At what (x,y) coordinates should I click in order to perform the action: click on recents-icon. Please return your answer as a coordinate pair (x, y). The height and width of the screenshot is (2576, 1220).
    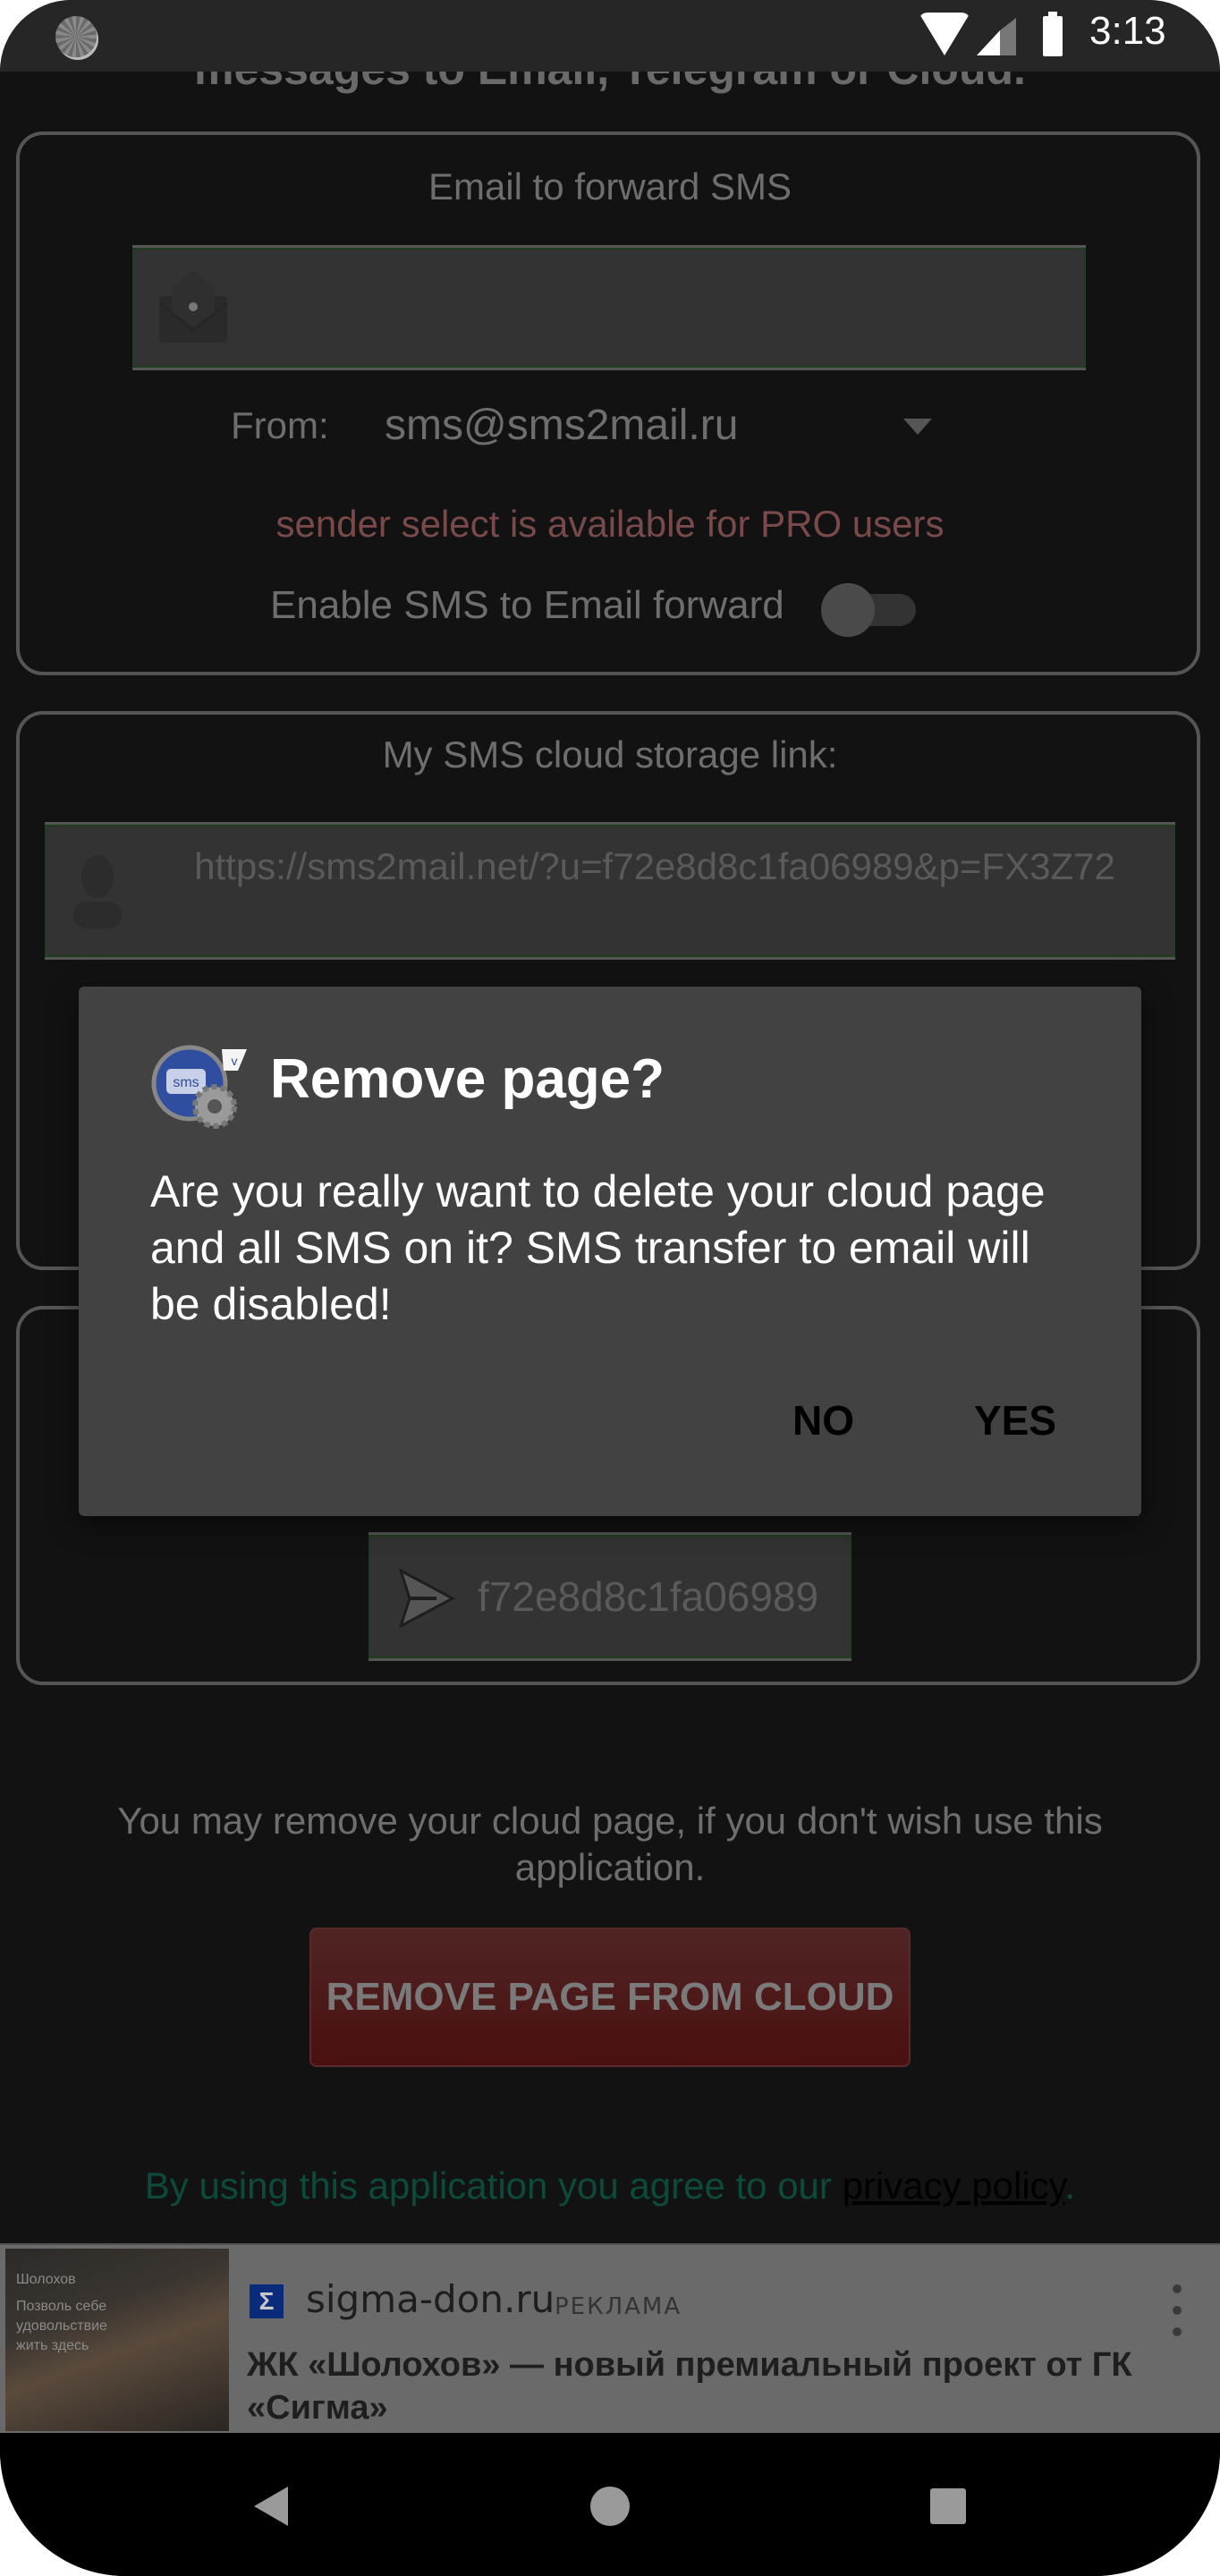
    Looking at the image, I should click on (948, 2506).